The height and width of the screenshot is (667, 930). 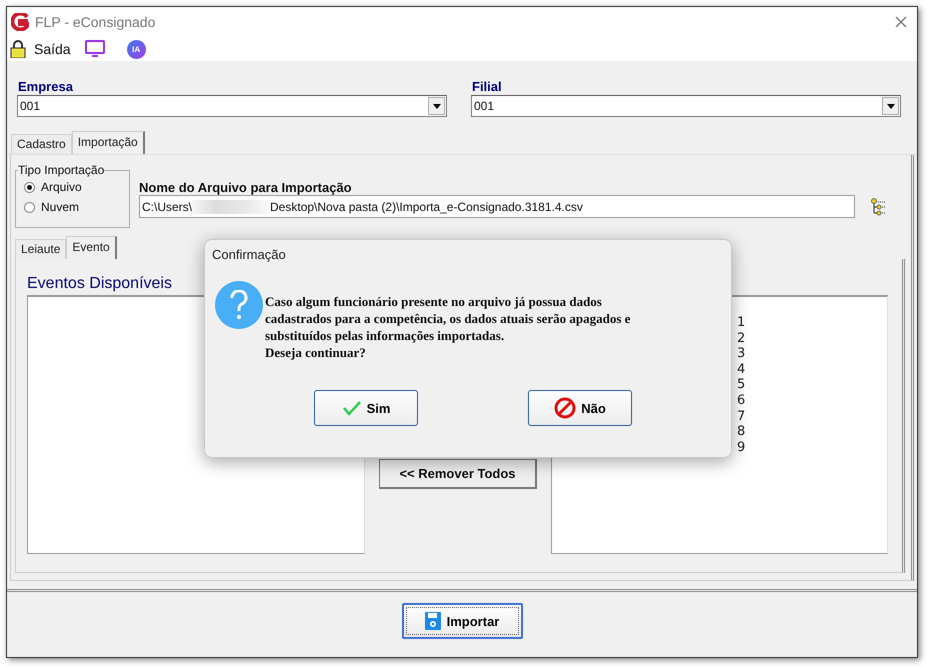 I want to click on dialog-title: Confirmação, so click(x=249, y=255).